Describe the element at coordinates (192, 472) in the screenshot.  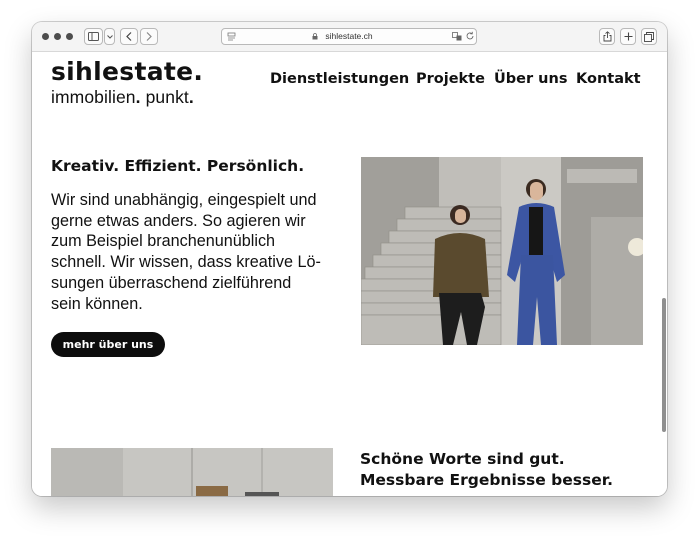
I see `interior-photo` at that location.